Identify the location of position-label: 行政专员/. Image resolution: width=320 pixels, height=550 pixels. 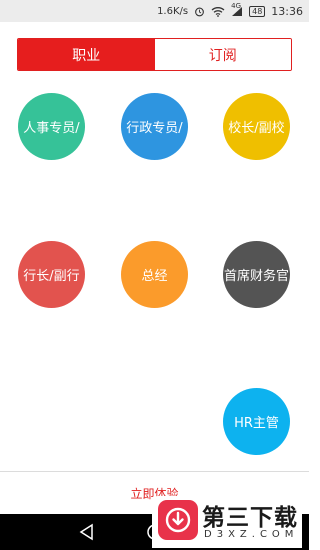
(154, 128).